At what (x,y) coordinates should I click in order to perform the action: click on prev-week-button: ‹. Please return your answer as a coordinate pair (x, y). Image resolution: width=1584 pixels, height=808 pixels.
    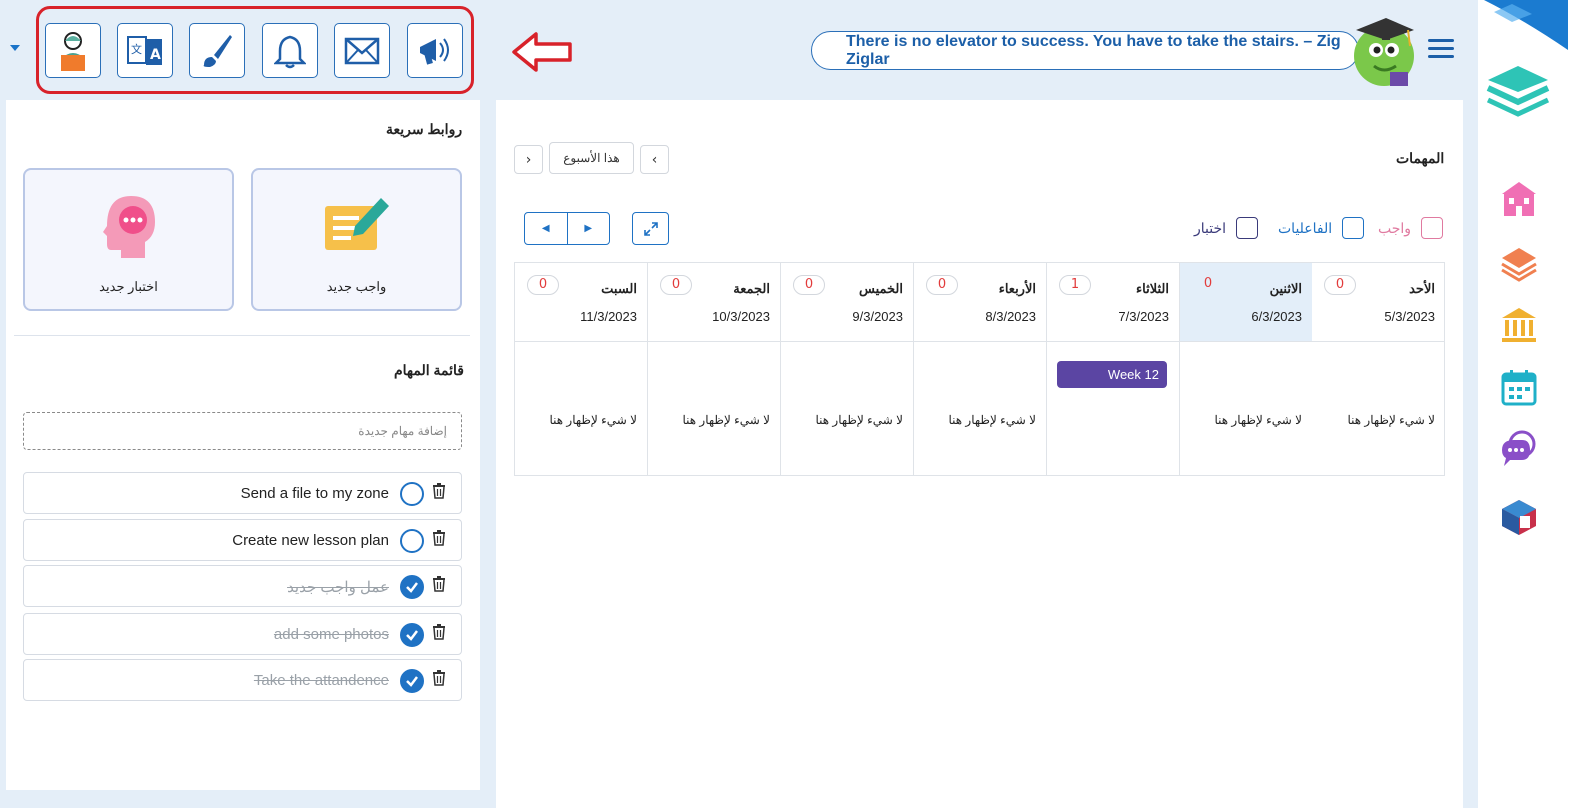
    Looking at the image, I should click on (654, 159).